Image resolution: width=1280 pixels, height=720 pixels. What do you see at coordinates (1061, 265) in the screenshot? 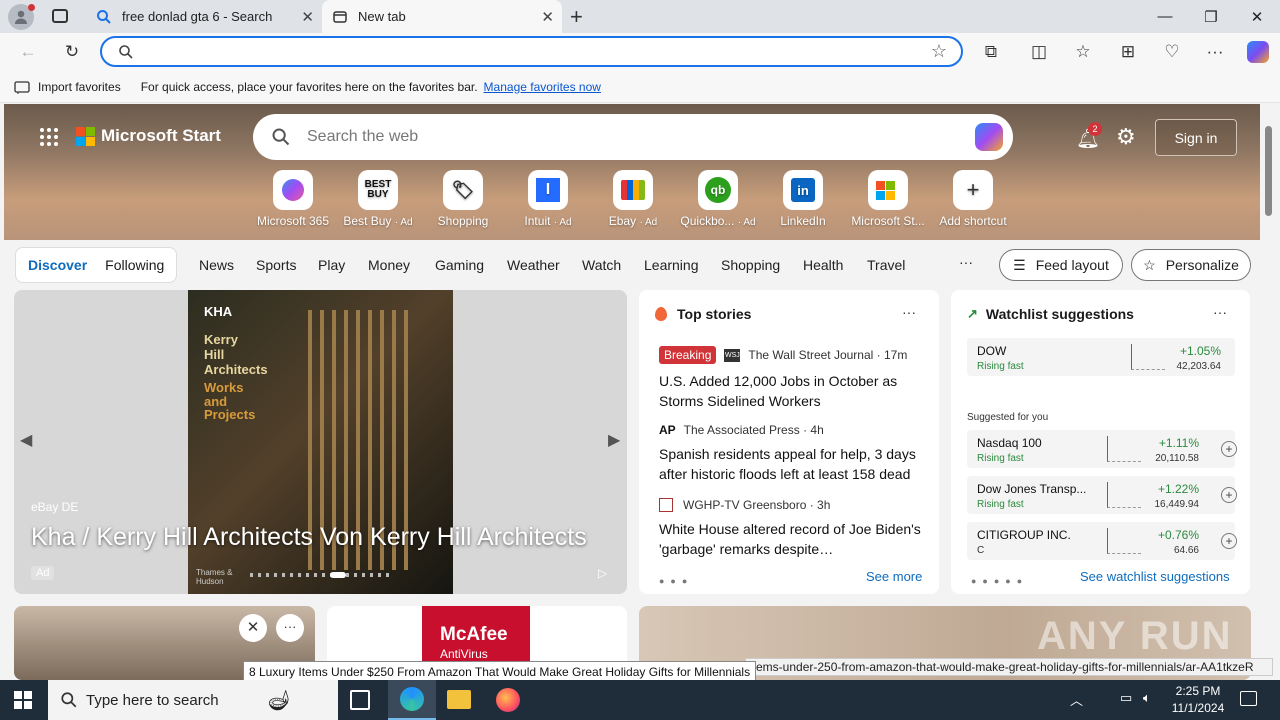
I see `feed-layout-button: ☰ Feed layout` at bounding box center [1061, 265].